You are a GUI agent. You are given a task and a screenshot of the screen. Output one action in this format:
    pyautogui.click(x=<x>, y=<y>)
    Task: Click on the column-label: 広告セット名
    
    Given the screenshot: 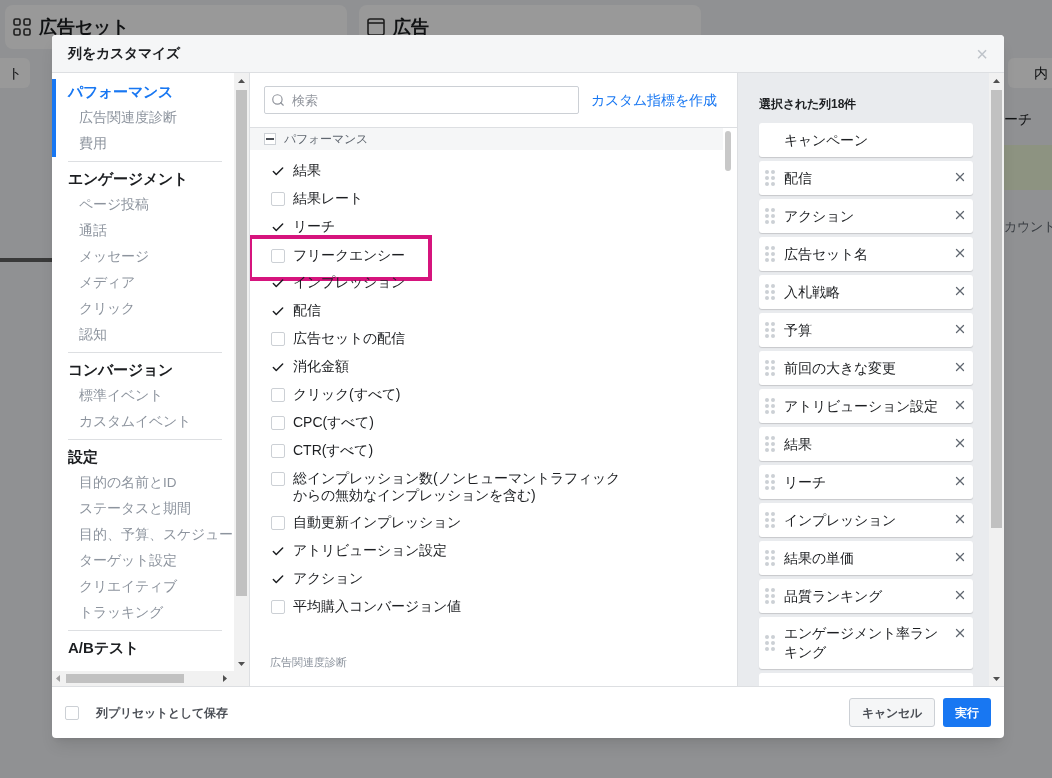 What is the action you would take?
    pyautogui.click(x=826, y=254)
    